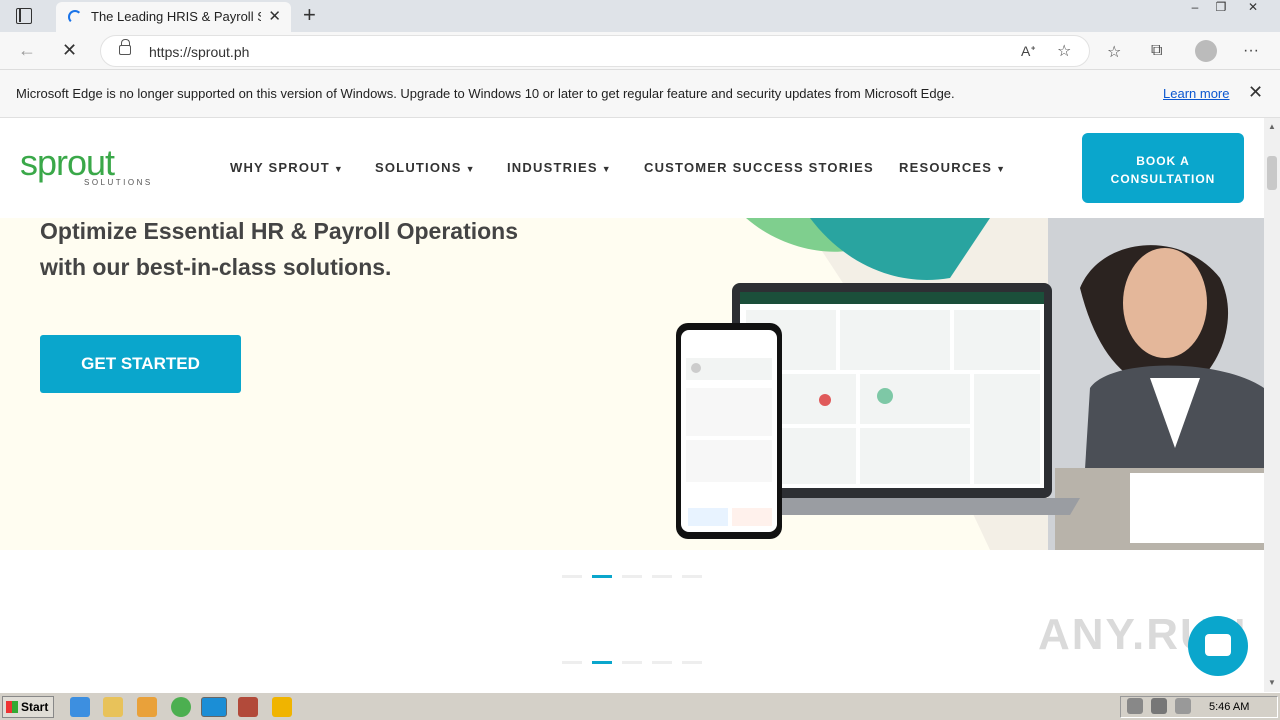 The width and height of the screenshot is (1280, 720). I want to click on start-label: Start, so click(35, 707).